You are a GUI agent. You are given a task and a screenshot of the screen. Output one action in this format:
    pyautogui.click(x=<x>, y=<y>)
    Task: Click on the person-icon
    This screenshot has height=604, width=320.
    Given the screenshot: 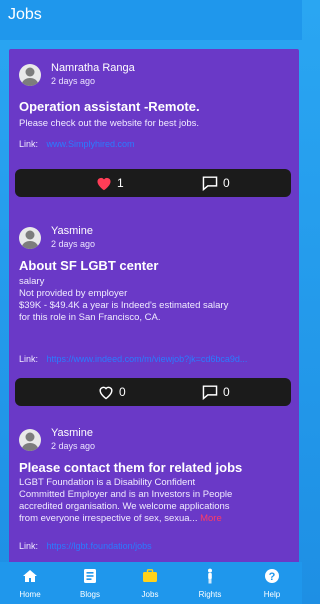 What is the action you would take?
    pyautogui.click(x=210, y=576)
    